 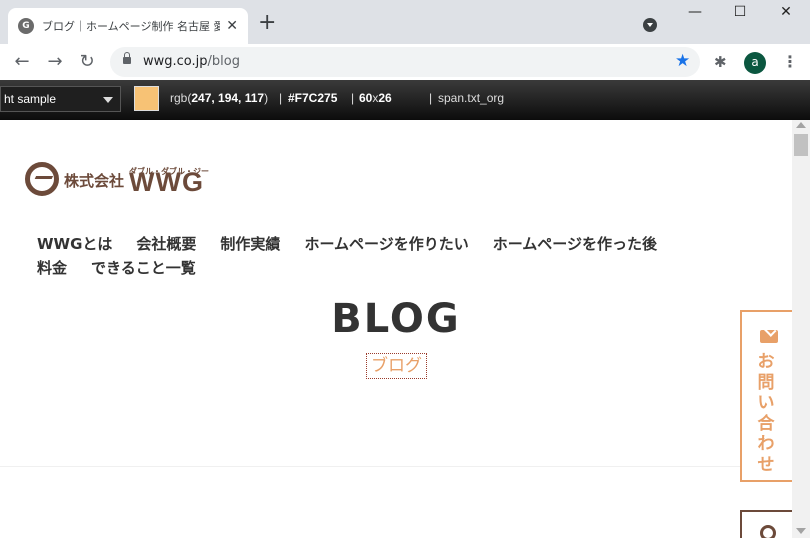 What do you see at coordinates (405, 22) in the screenshot?
I see `tab-bar: G ブログ｜ホームページ制作 名古屋 愛知 ✕ + — ☐ ✕` at bounding box center [405, 22].